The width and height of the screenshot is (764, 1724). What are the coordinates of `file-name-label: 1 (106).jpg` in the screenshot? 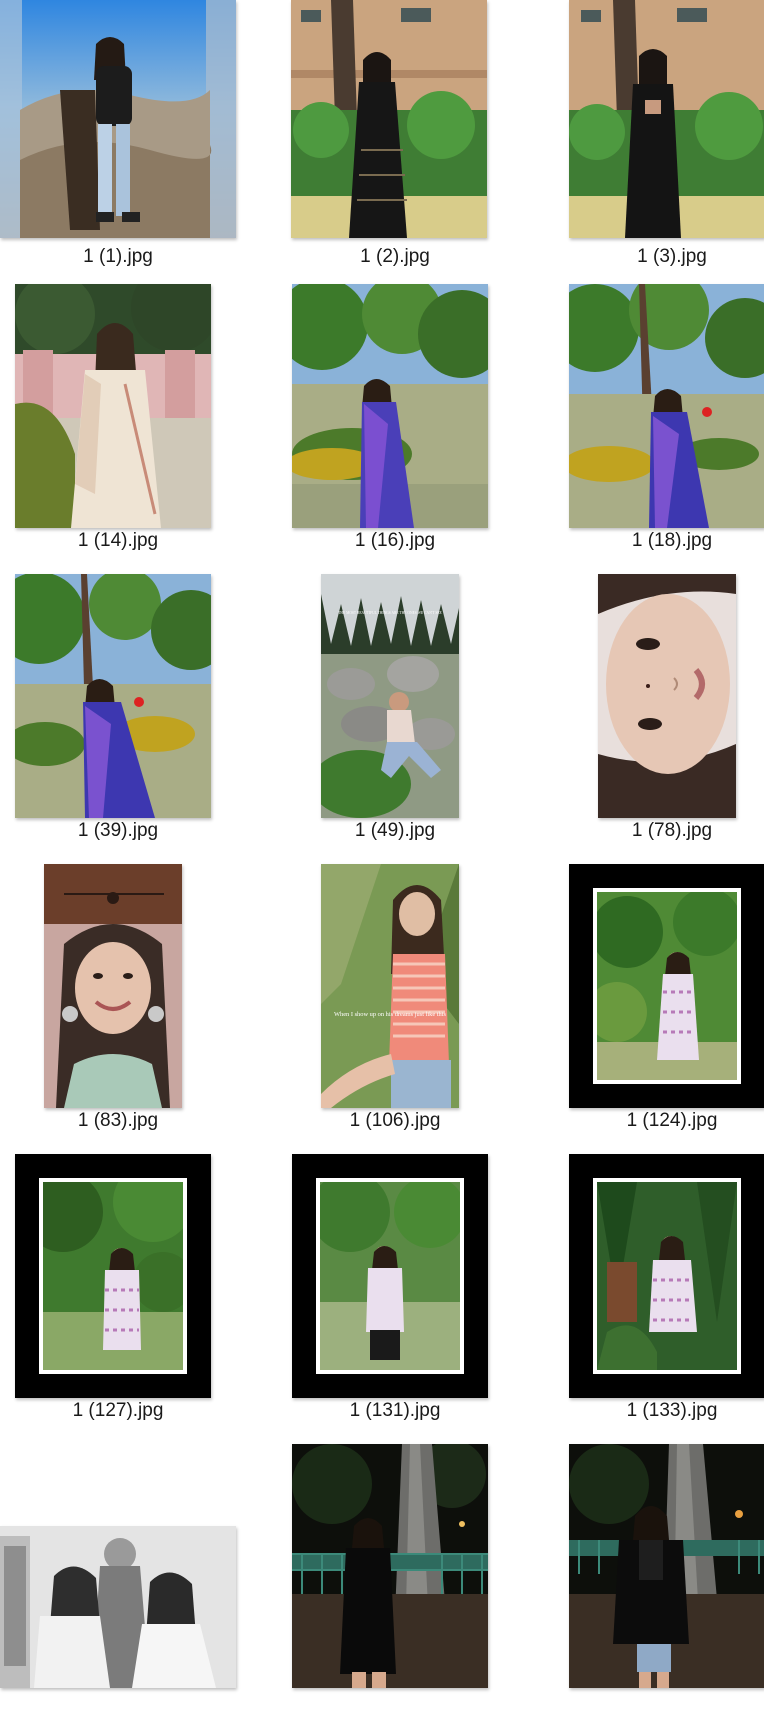 It's located at (395, 1120).